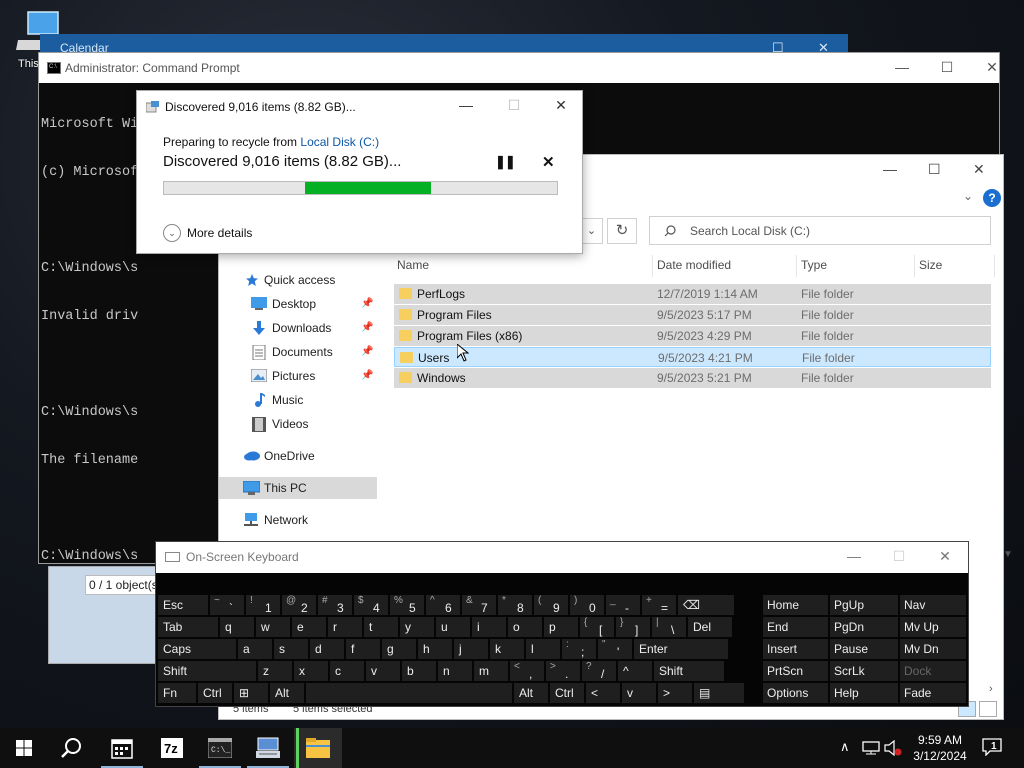 Image resolution: width=1024 pixels, height=768 pixels. I want to click on osk-key: ? /, so click(599, 671).